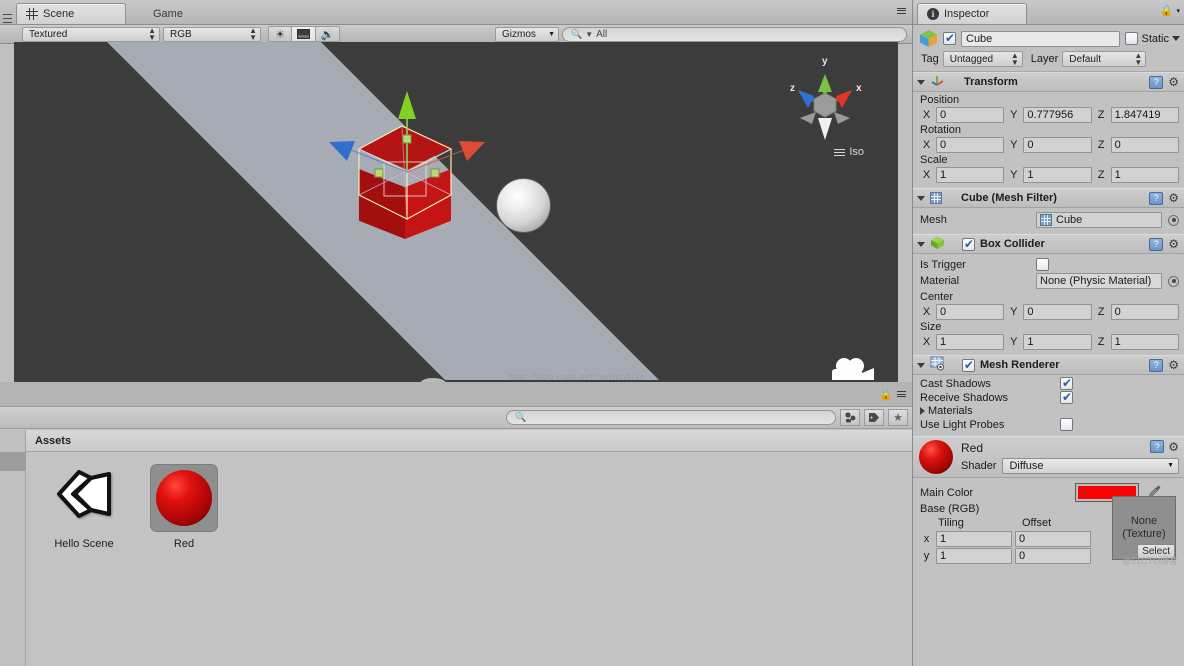  Describe the element at coordinates (972, 13) in the screenshot. I see `tab-inspector: i Inspector` at that location.